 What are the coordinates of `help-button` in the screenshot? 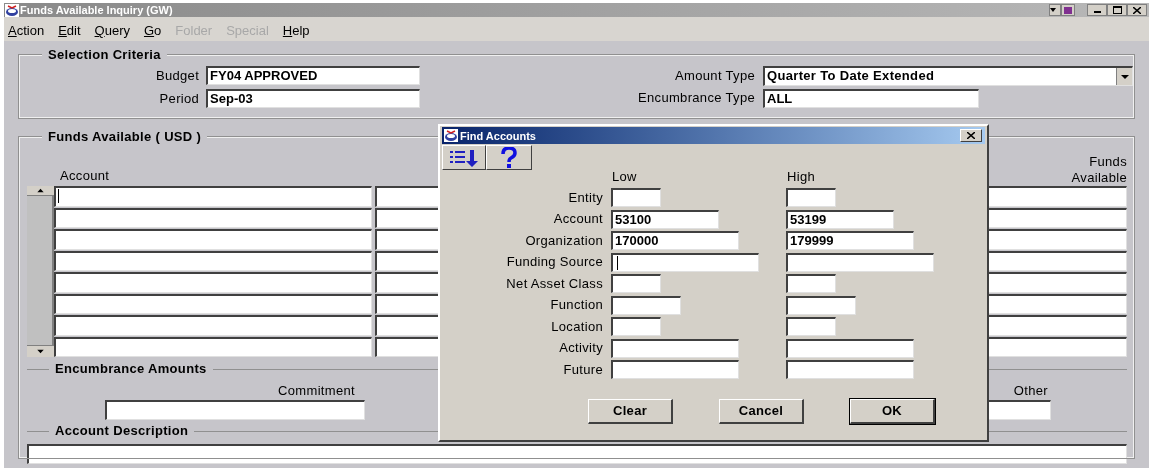 It's located at (509, 157).